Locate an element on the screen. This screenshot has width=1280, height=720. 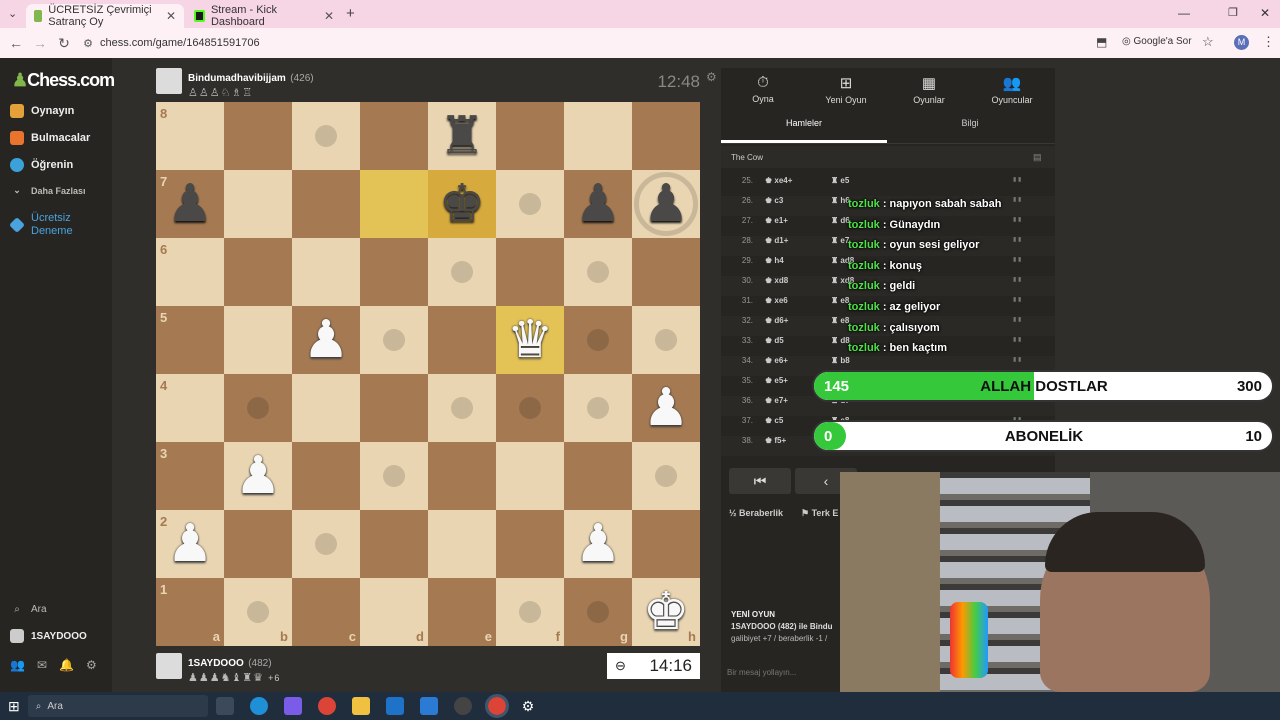
square-a3: 3 is located at coordinates (190, 476).